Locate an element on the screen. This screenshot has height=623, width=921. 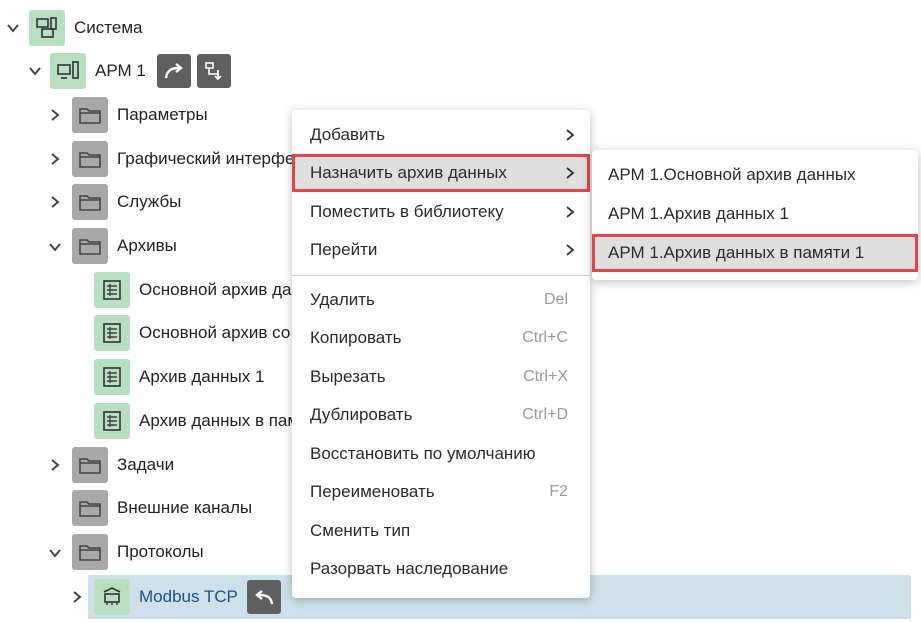
submenu-item-label: АРМ 1.Основной архив данных is located at coordinates (732, 174).